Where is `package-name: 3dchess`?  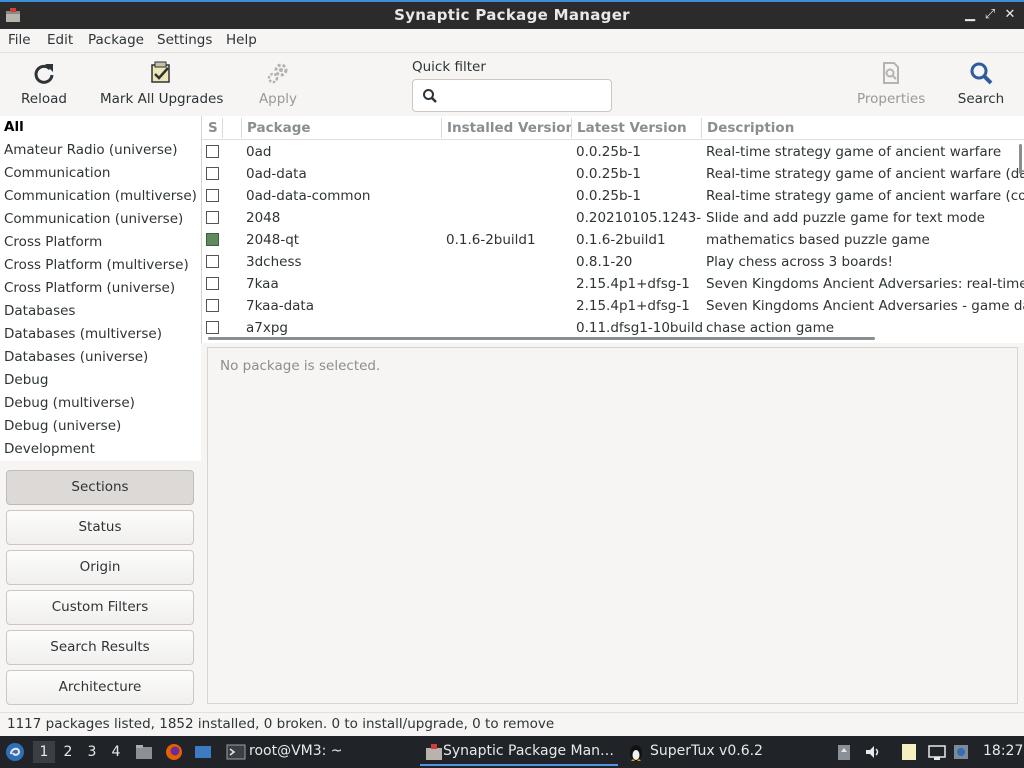 package-name: 3dchess is located at coordinates (274, 262).